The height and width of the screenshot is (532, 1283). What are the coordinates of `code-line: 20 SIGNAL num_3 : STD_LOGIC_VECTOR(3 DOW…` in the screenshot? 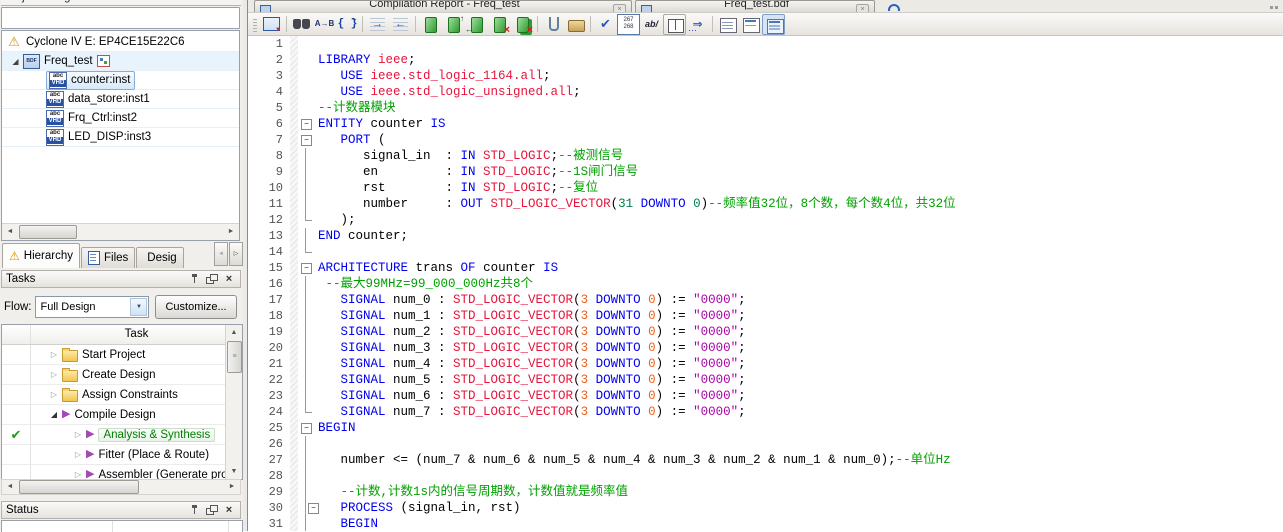 It's located at (765, 348).